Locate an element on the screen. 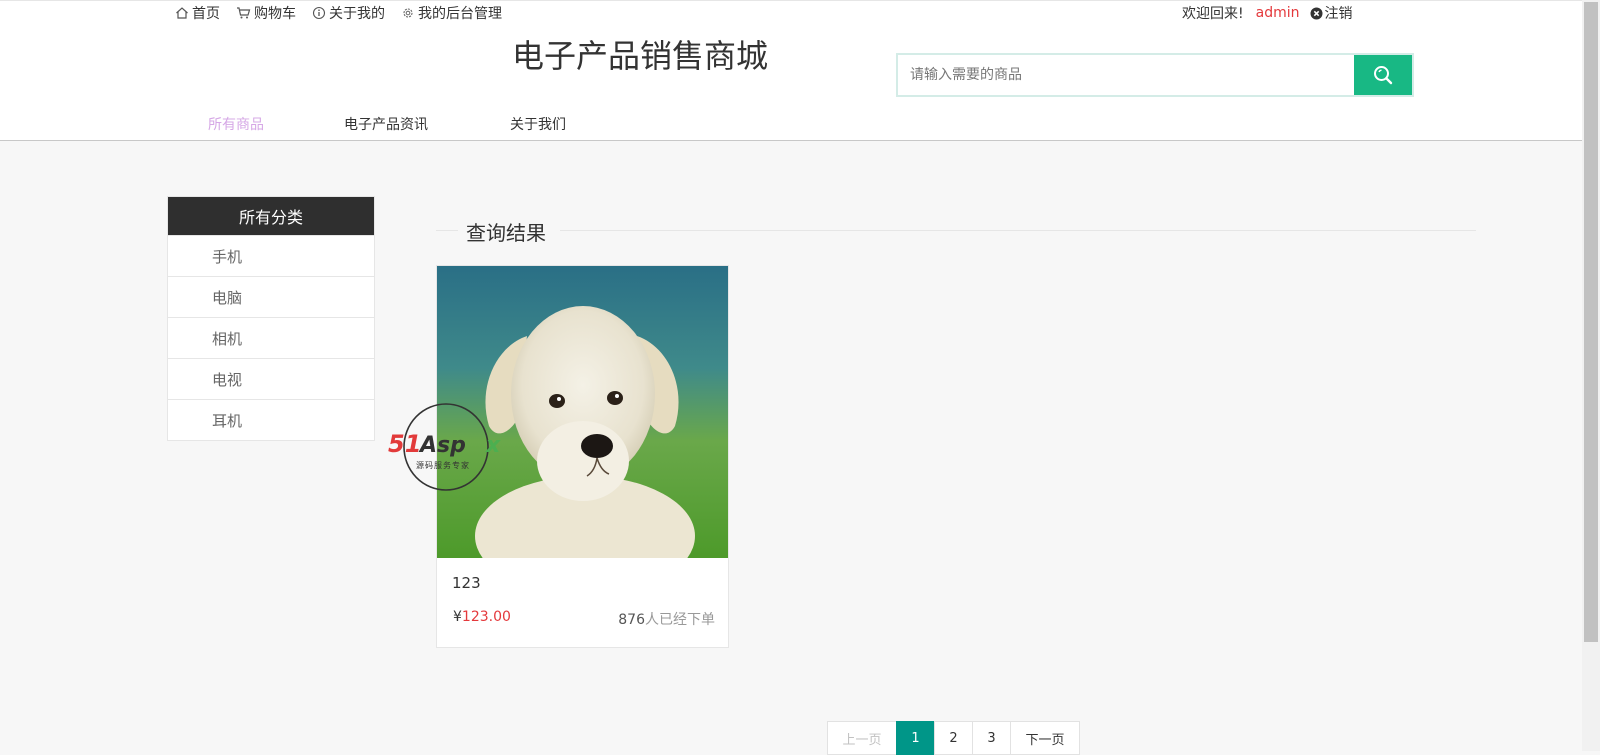  watermark-graphic: 51 Asp x 源码服务专家 is located at coordinates (444, 447).